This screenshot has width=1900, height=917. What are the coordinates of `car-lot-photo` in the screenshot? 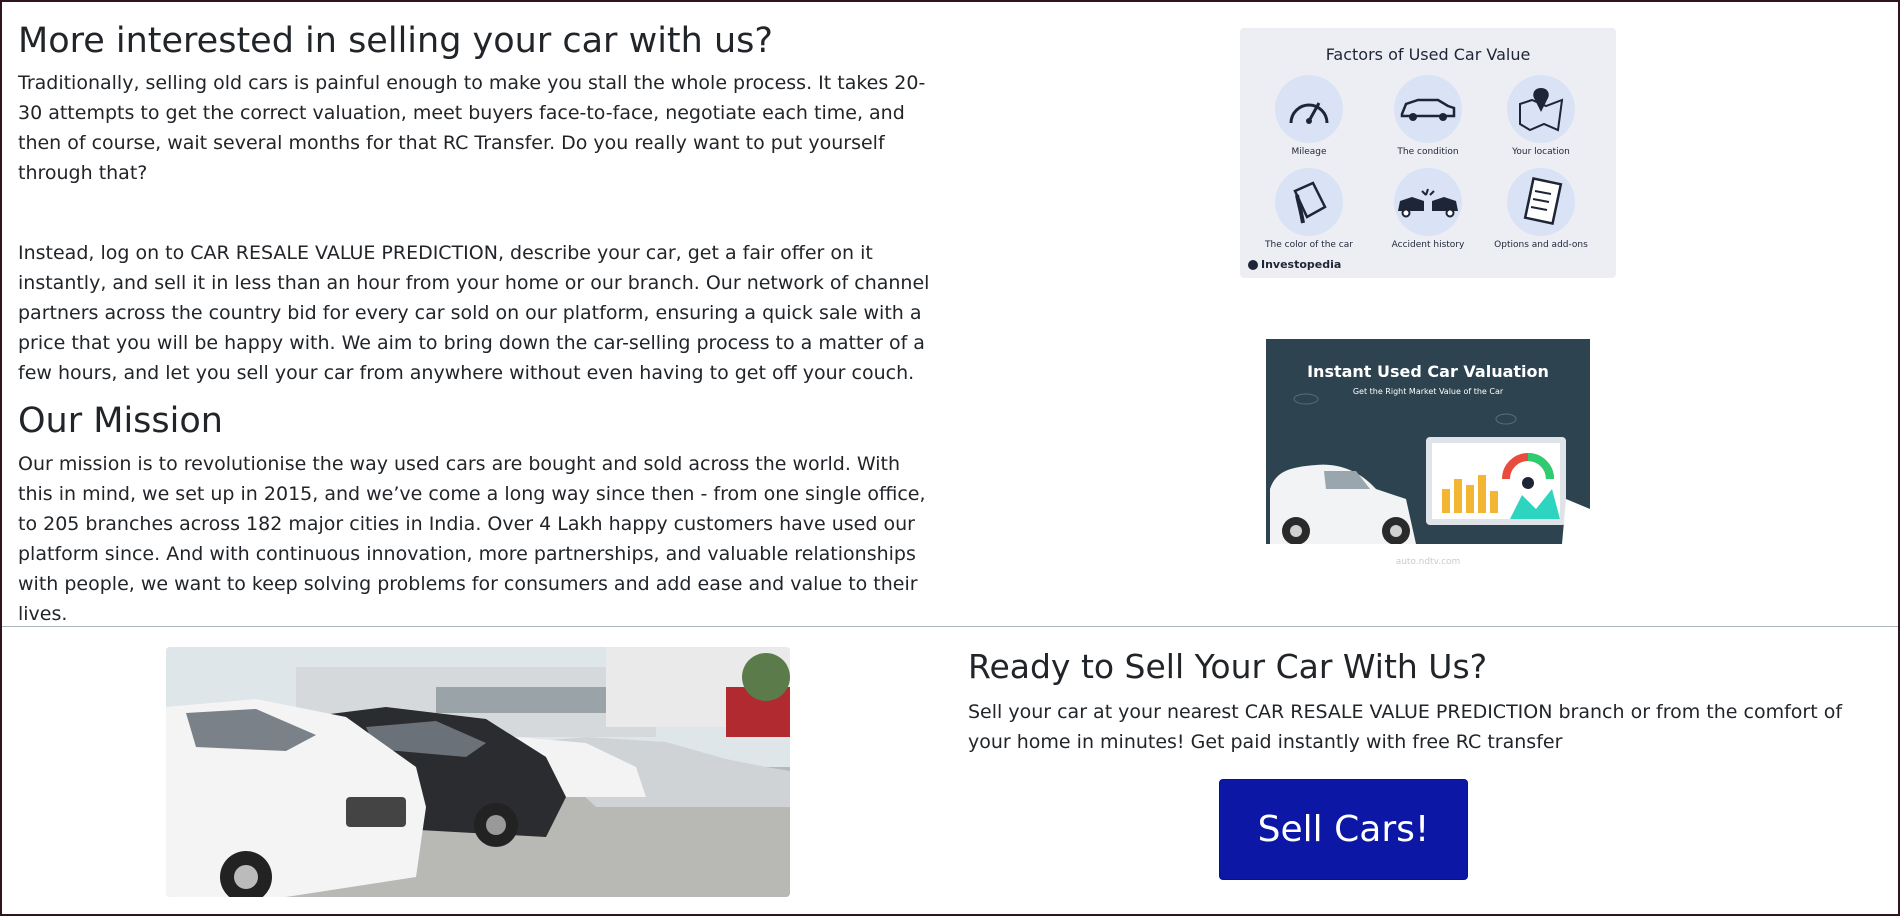 It's located at (478, 772).